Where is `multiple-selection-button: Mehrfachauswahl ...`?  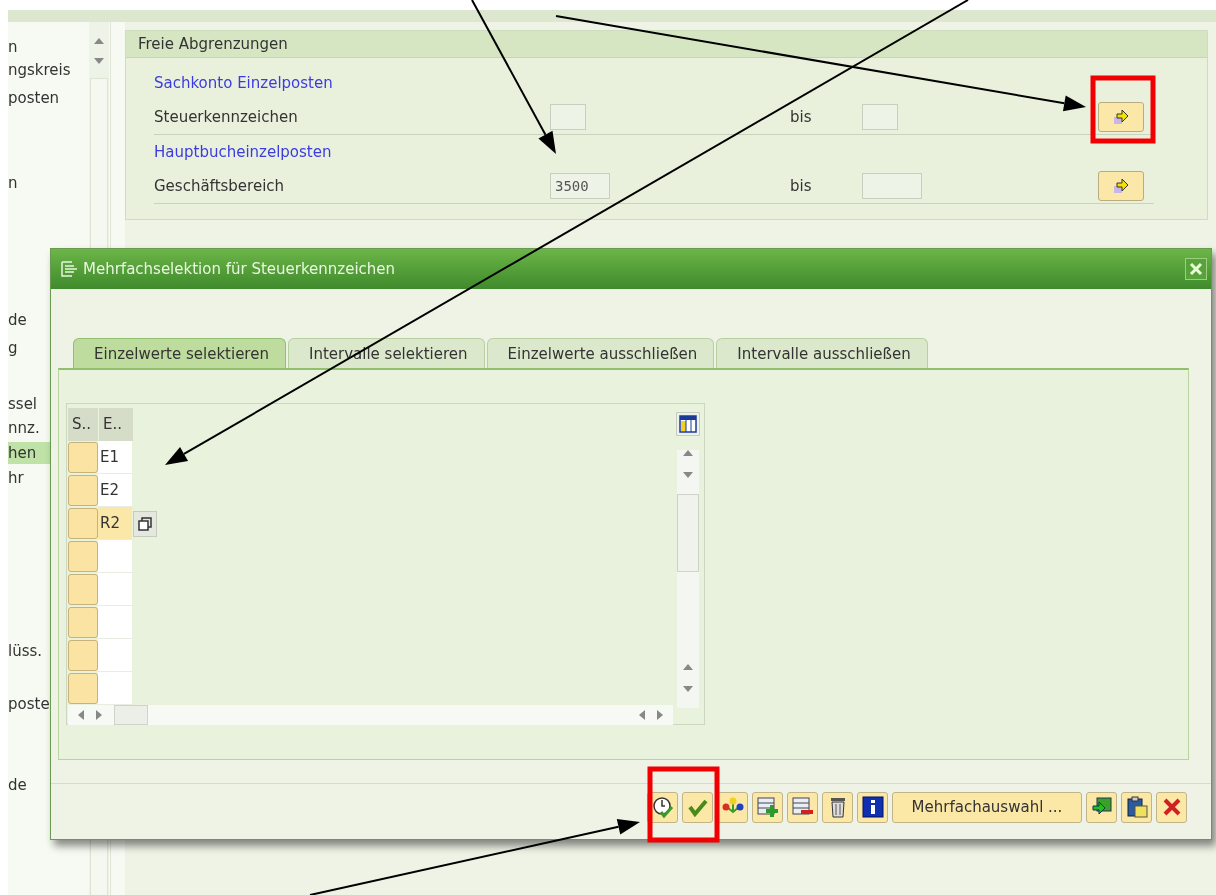 multiple-selection-button: Mehrfachauswahl ... is located at coordinates (987, 807).